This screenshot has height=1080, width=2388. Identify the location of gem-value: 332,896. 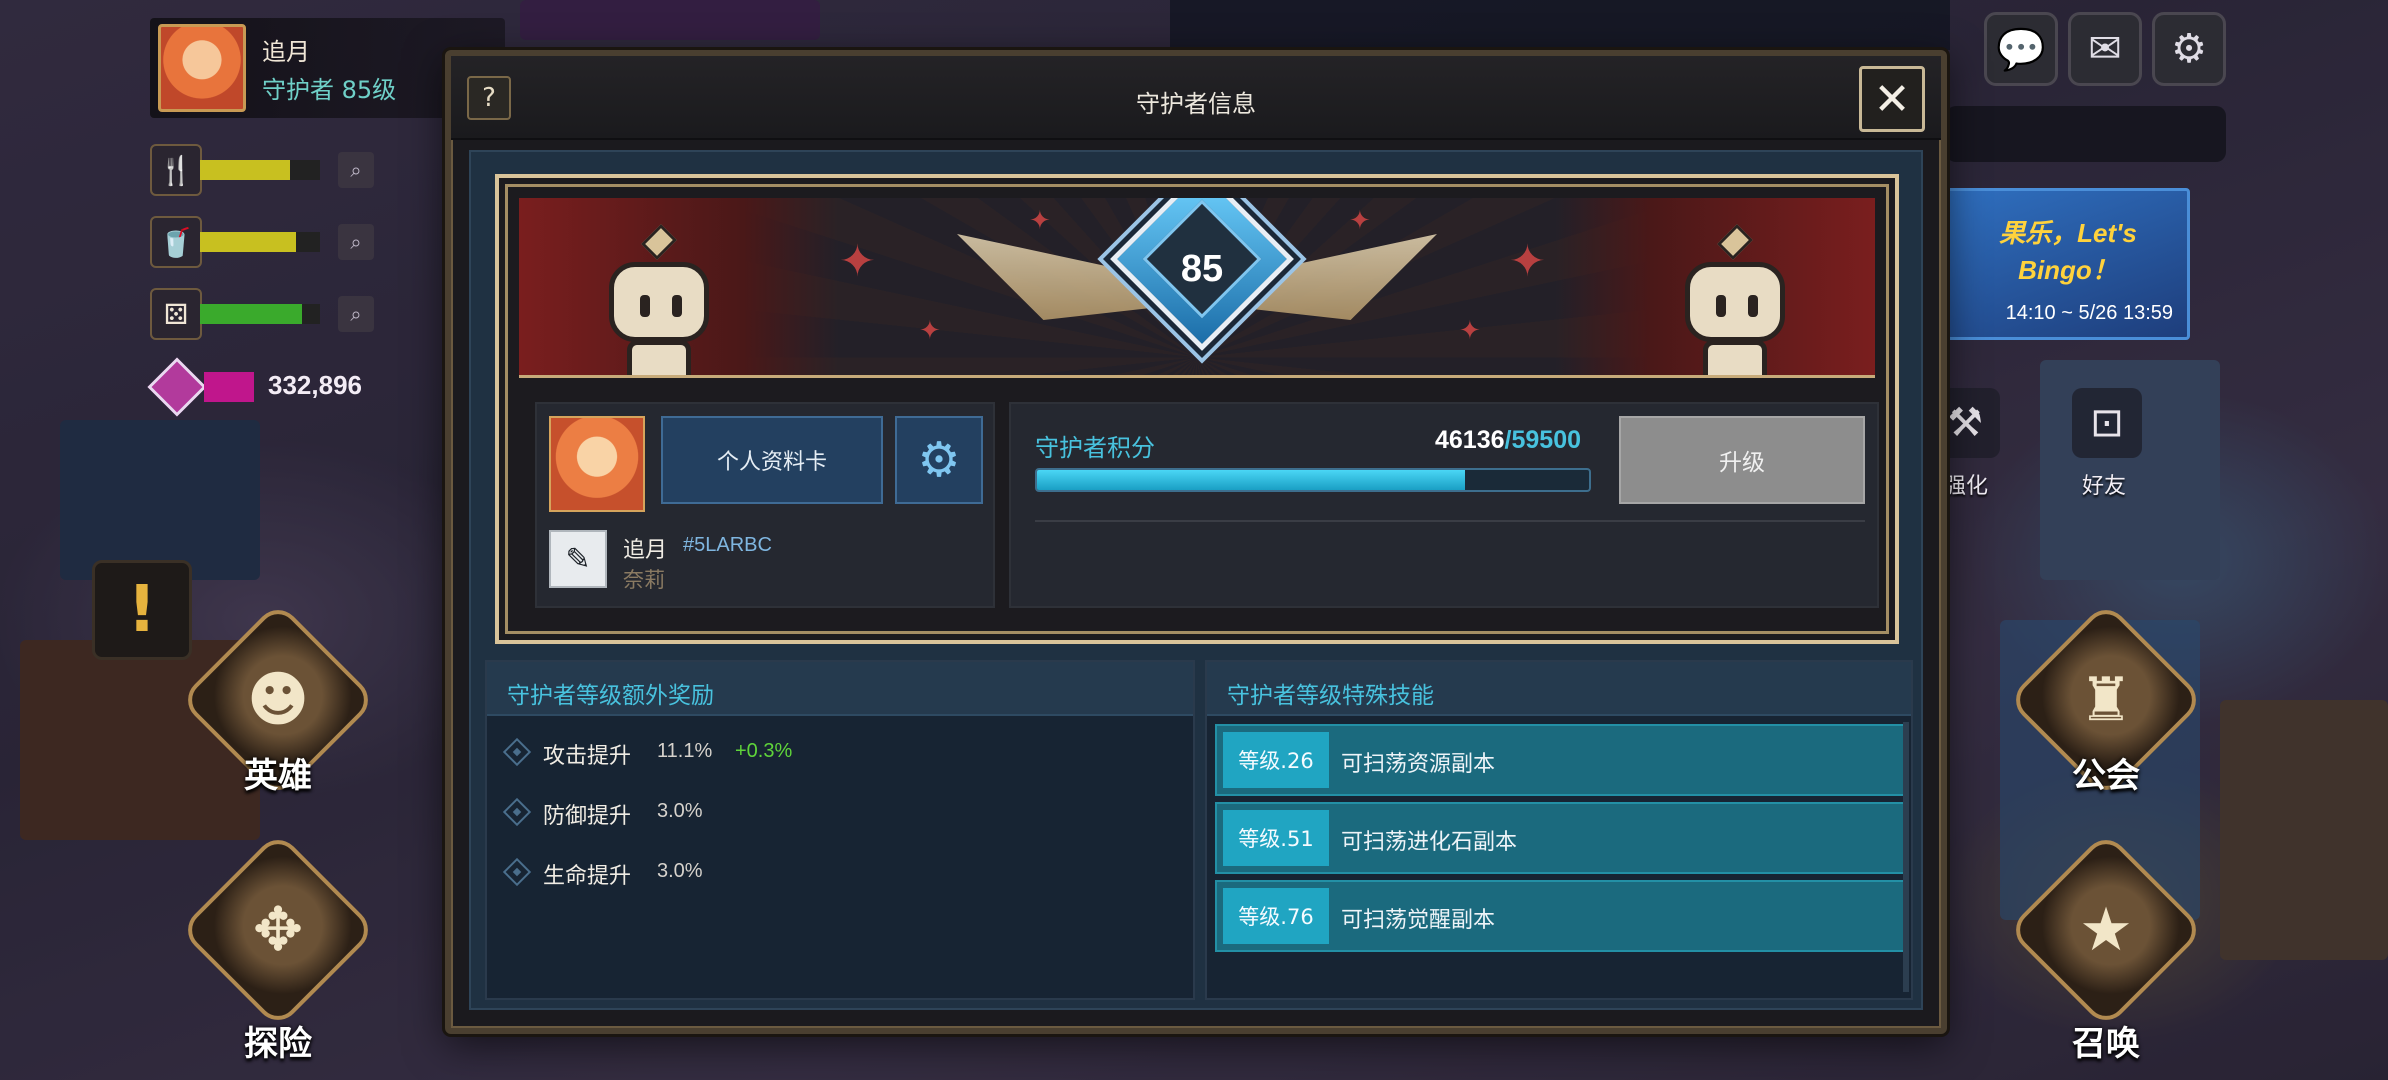
(315, 385).